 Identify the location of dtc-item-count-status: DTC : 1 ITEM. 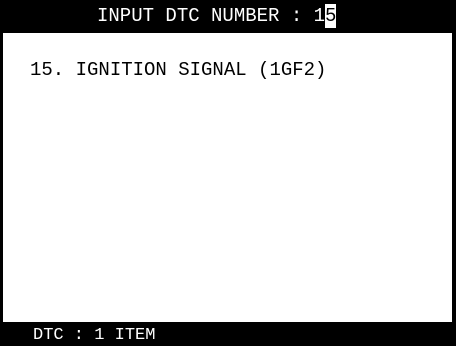
(94, 334).